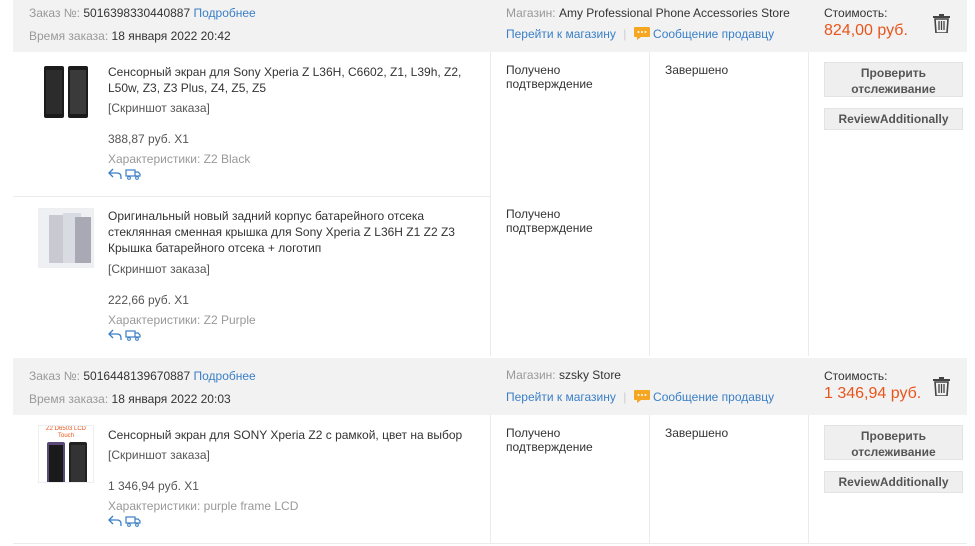 The height and width of the screenshot is (546, 975). Describe the element at coordinates (674, 13) in the screenshot. I see `store-name: Amy Professional Phone Accessories Store` at that location.